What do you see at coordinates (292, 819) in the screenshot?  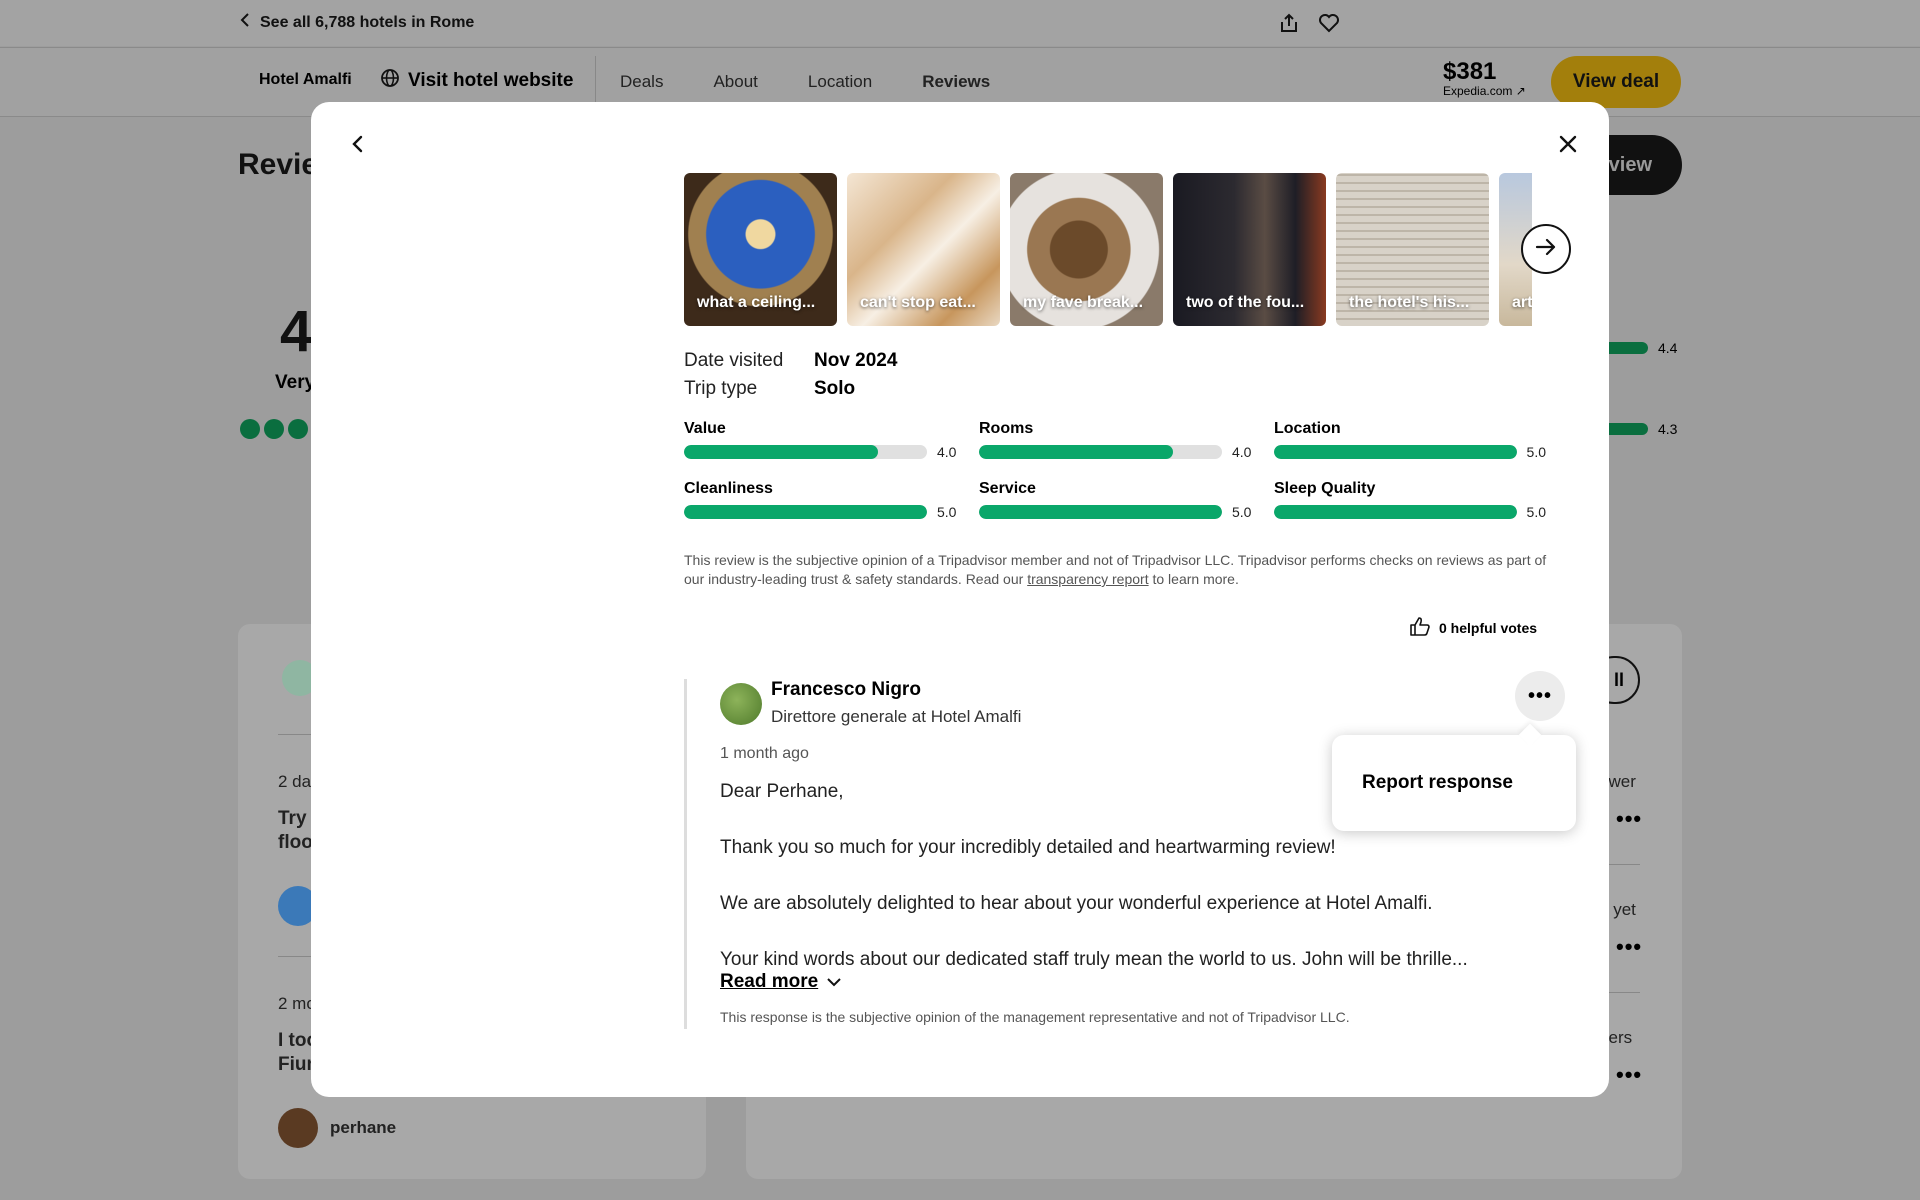 I see `tip-title-line1: Try` at bounding box center [292, 819].